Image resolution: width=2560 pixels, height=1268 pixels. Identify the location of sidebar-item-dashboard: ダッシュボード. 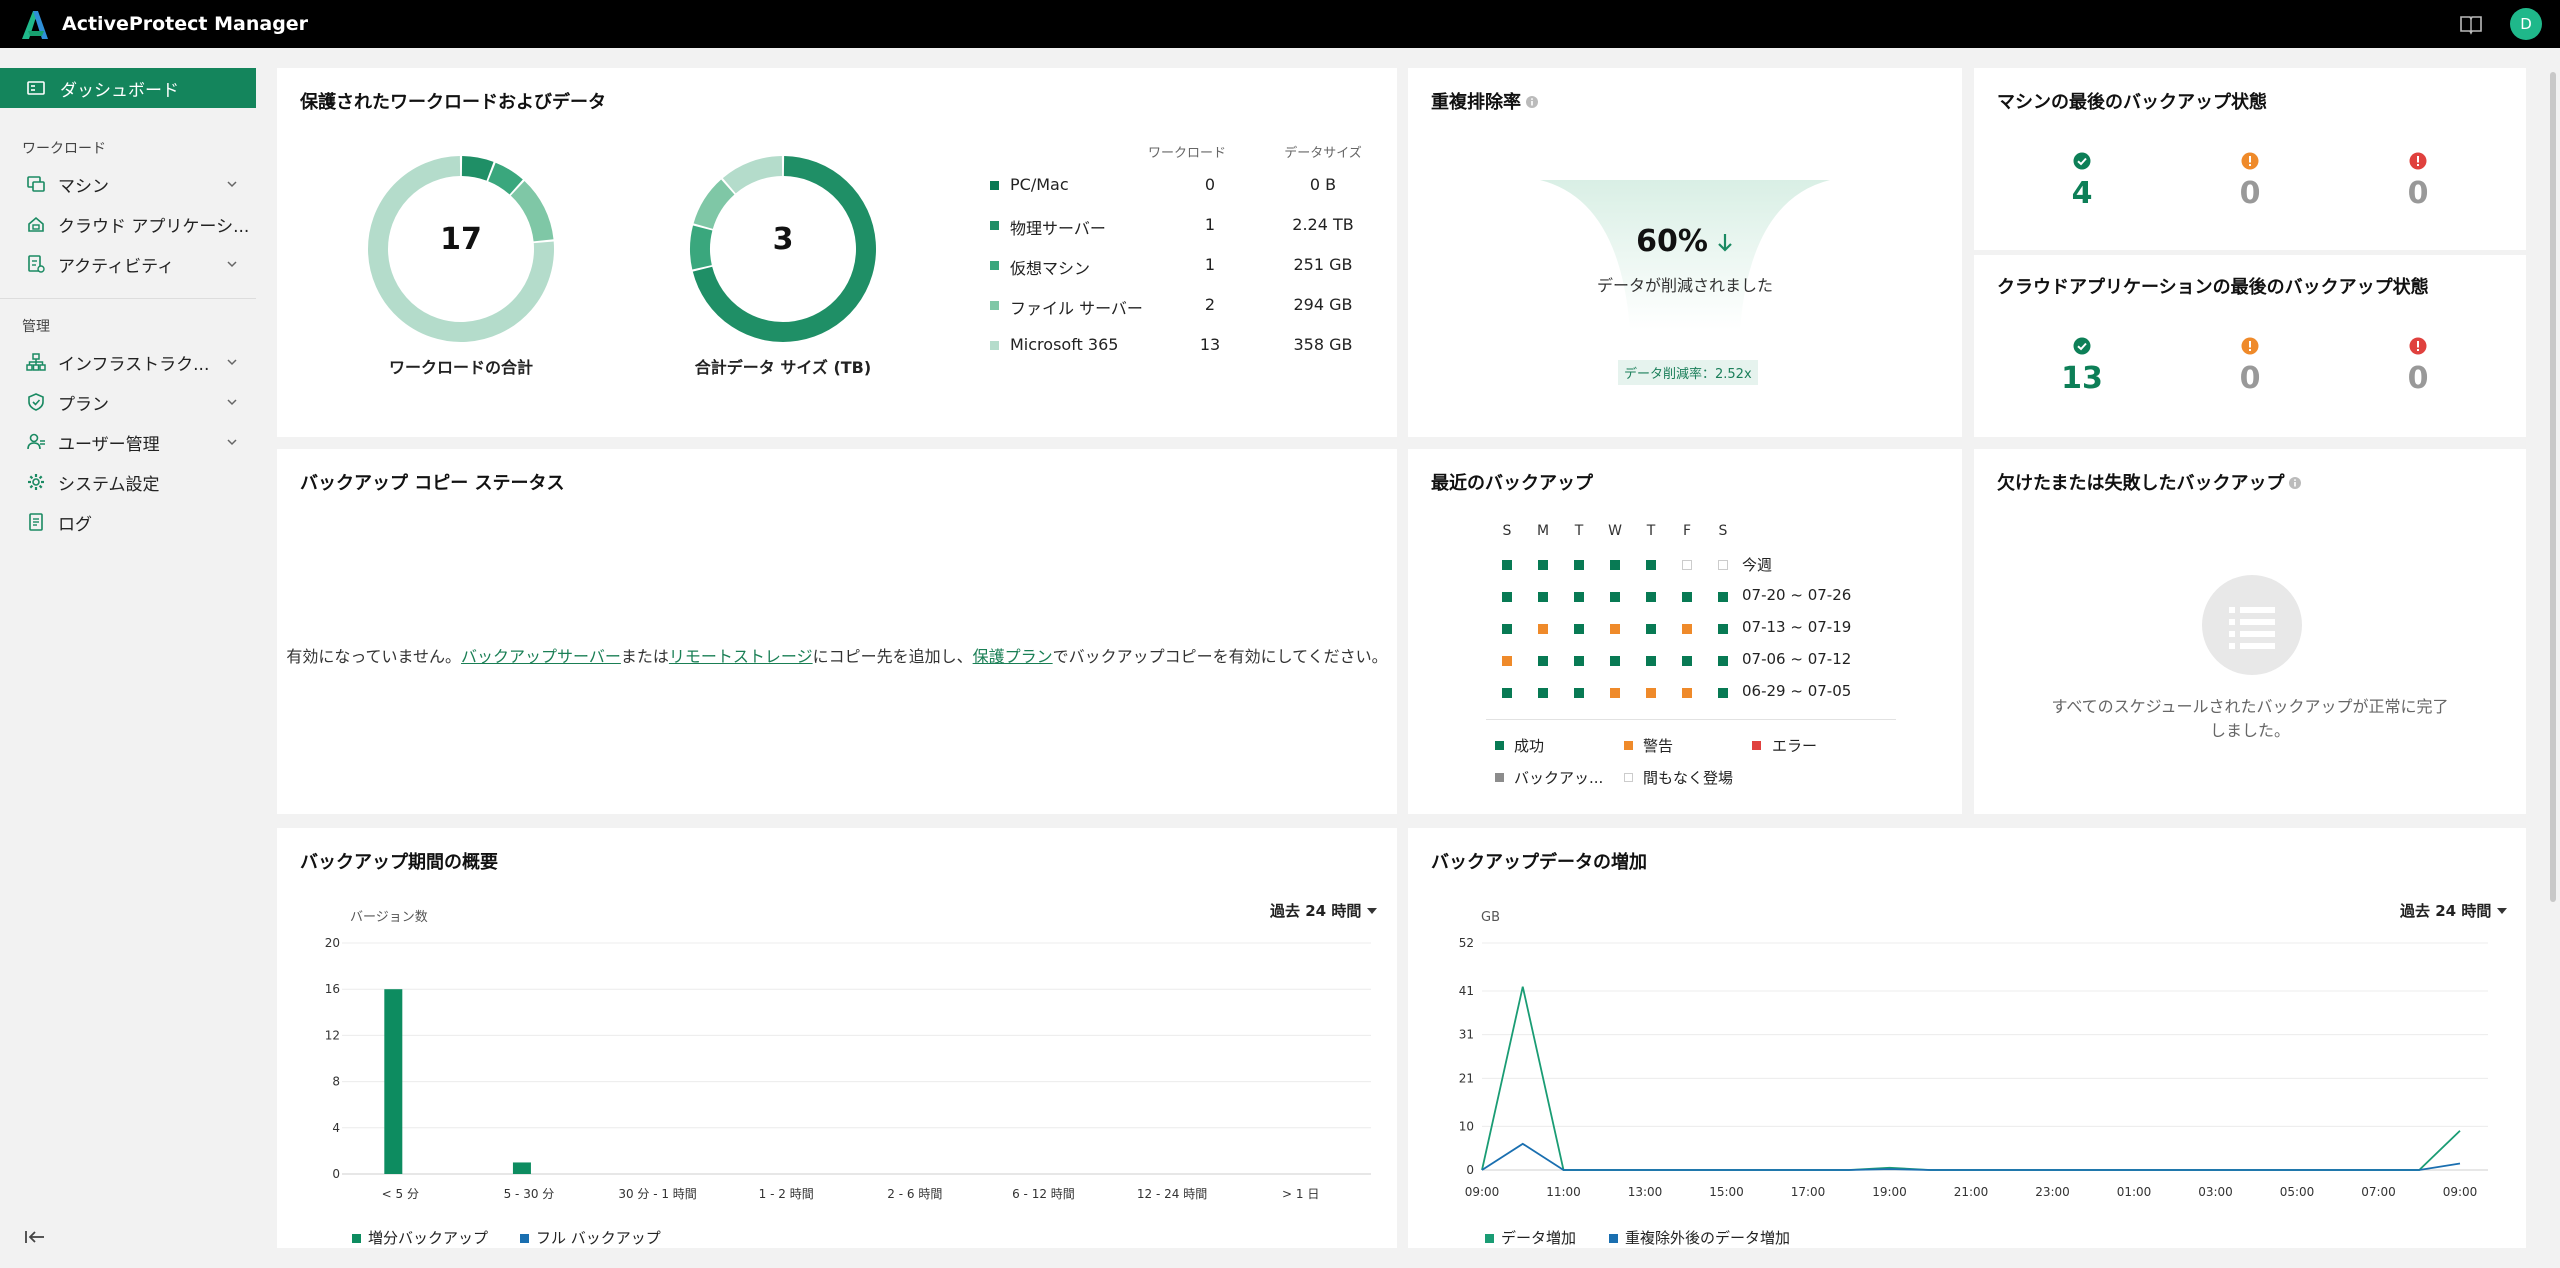
(128, 88).